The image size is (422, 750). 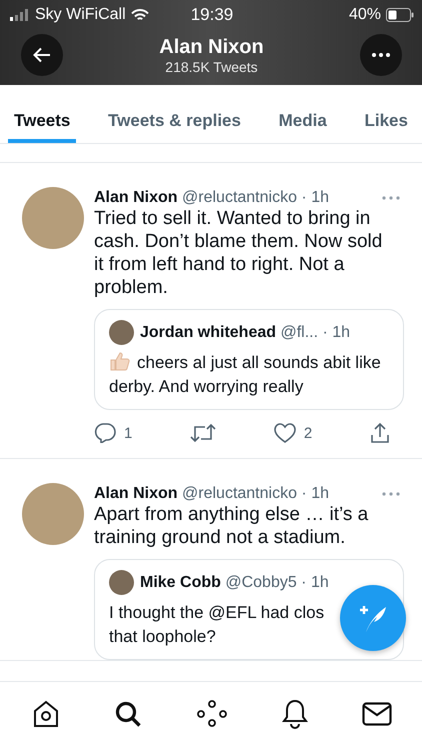 What do you see at coordinates (42, 114) in the screenshot?
I see `profile-tab: Tweets` at bounding box center [42, 114].